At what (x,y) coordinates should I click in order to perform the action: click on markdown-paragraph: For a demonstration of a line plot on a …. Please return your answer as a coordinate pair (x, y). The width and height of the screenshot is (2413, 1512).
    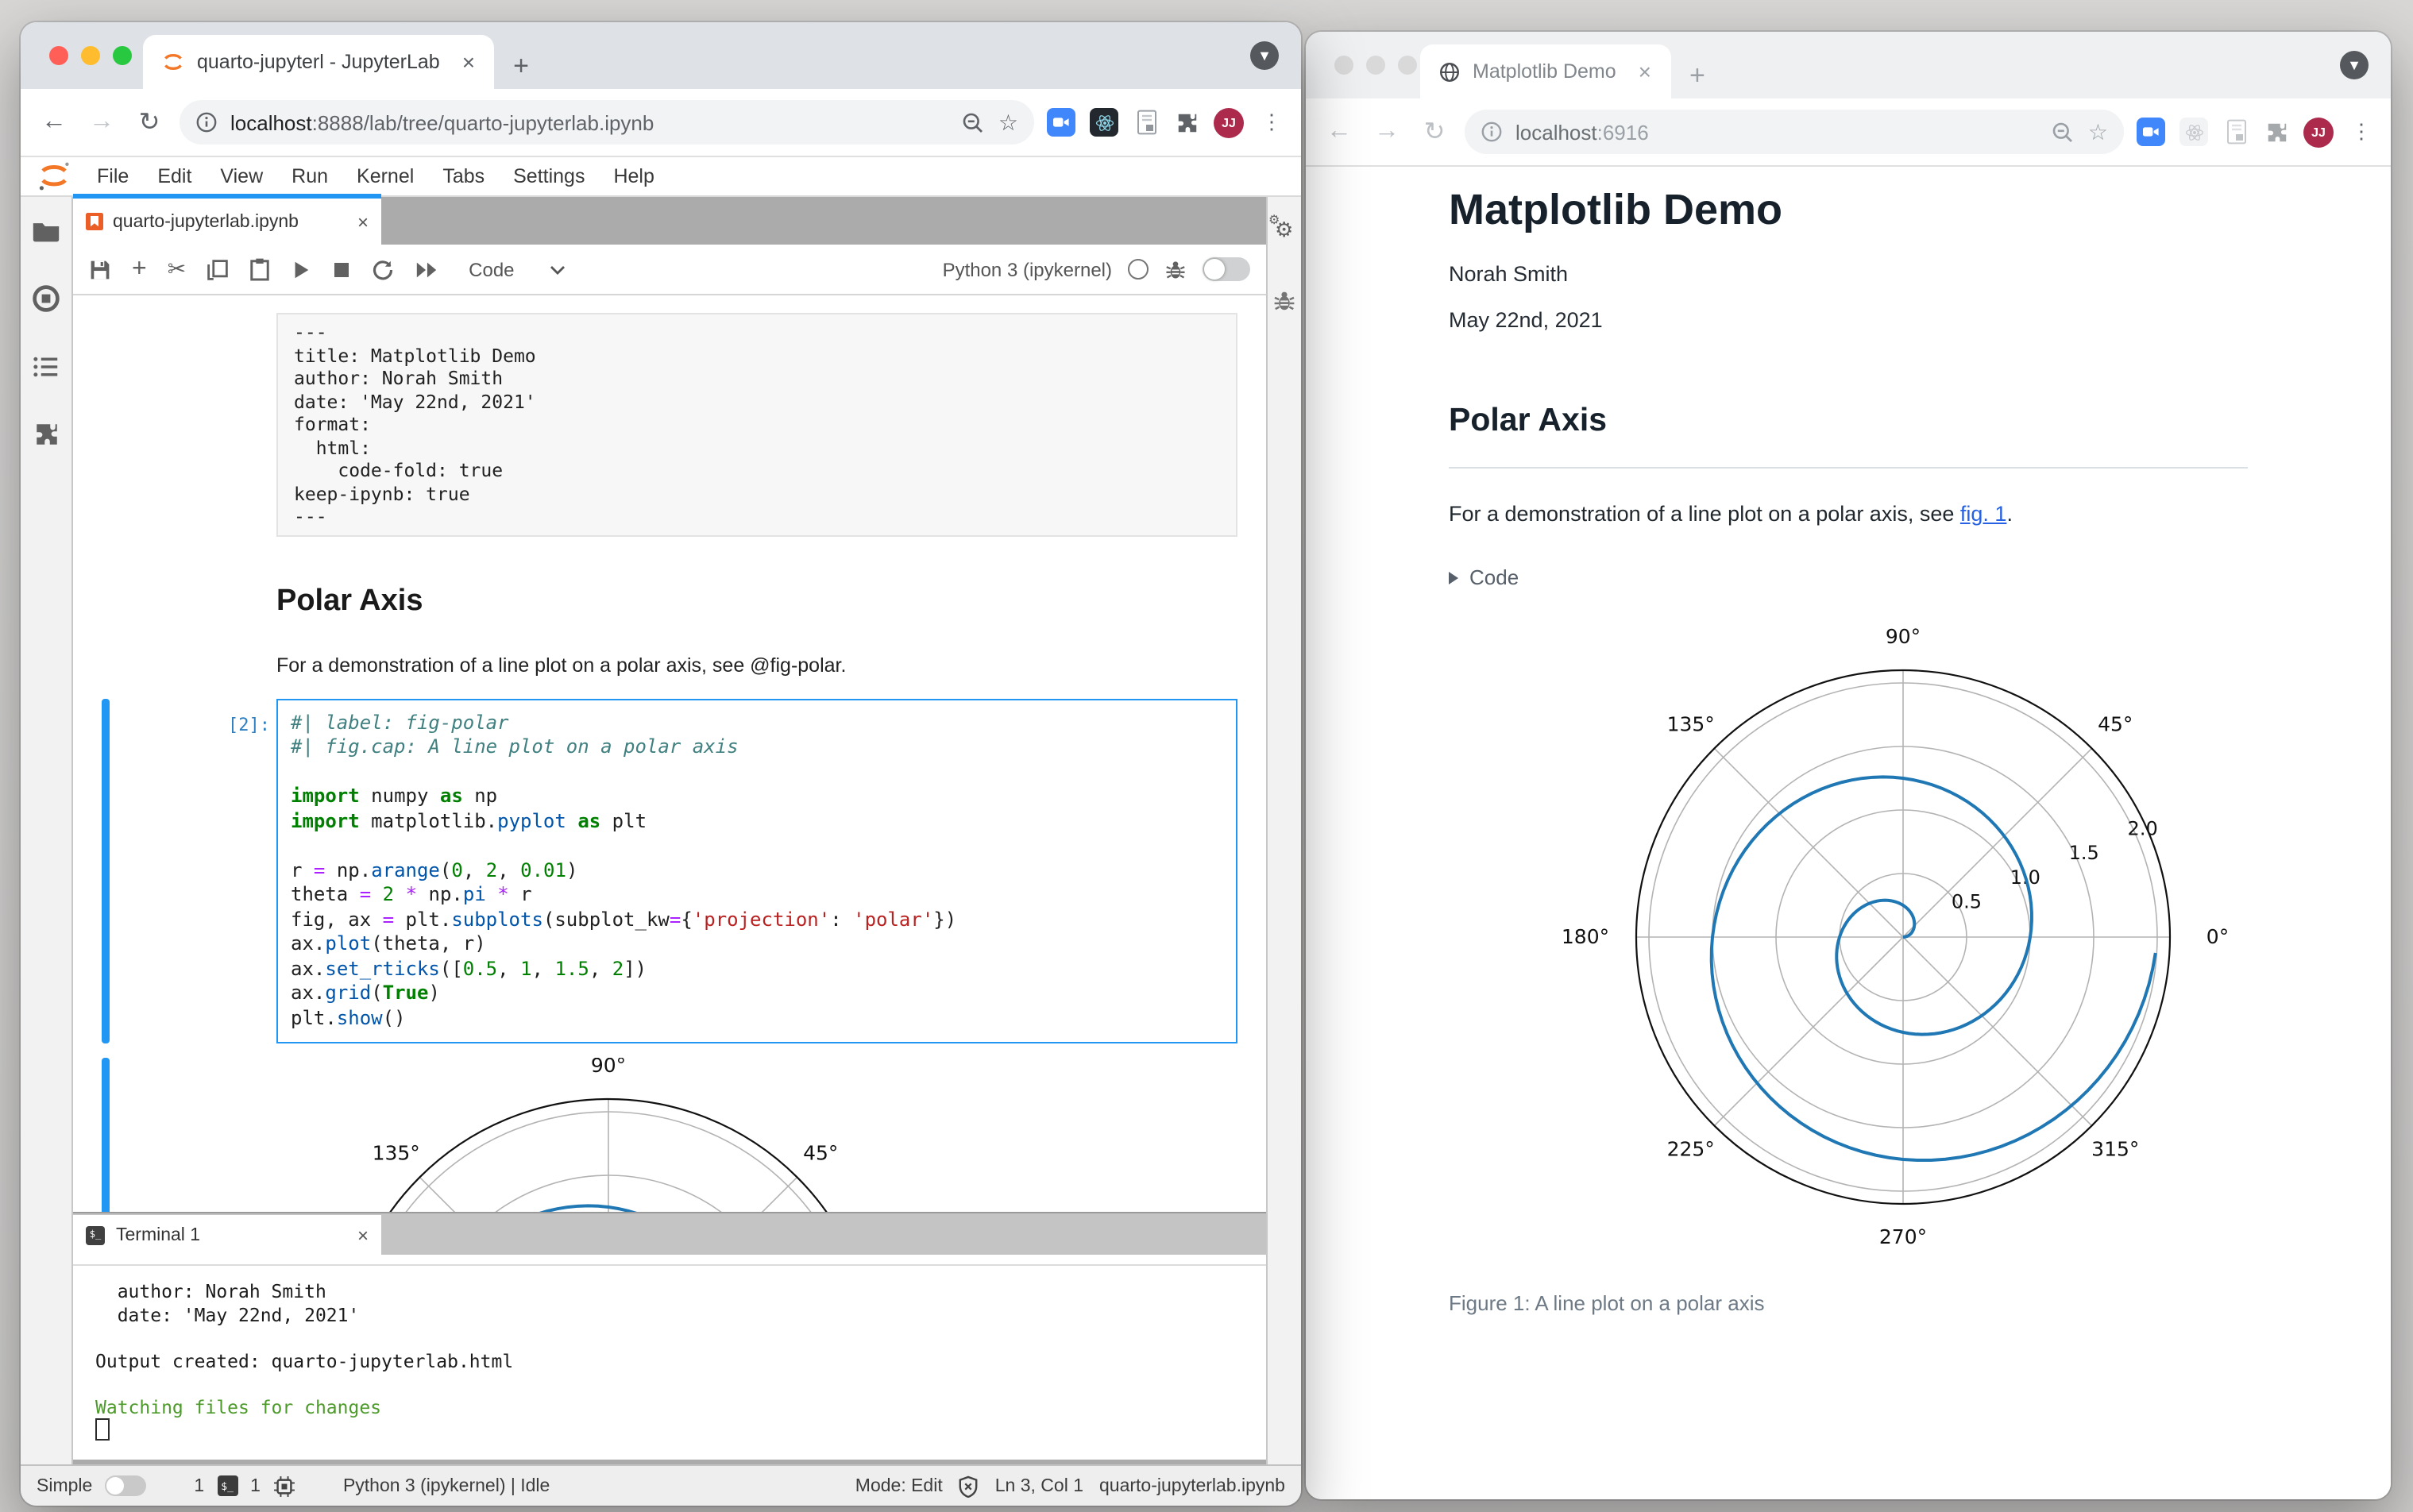
    Looking at the image, I should click on (756, 665).